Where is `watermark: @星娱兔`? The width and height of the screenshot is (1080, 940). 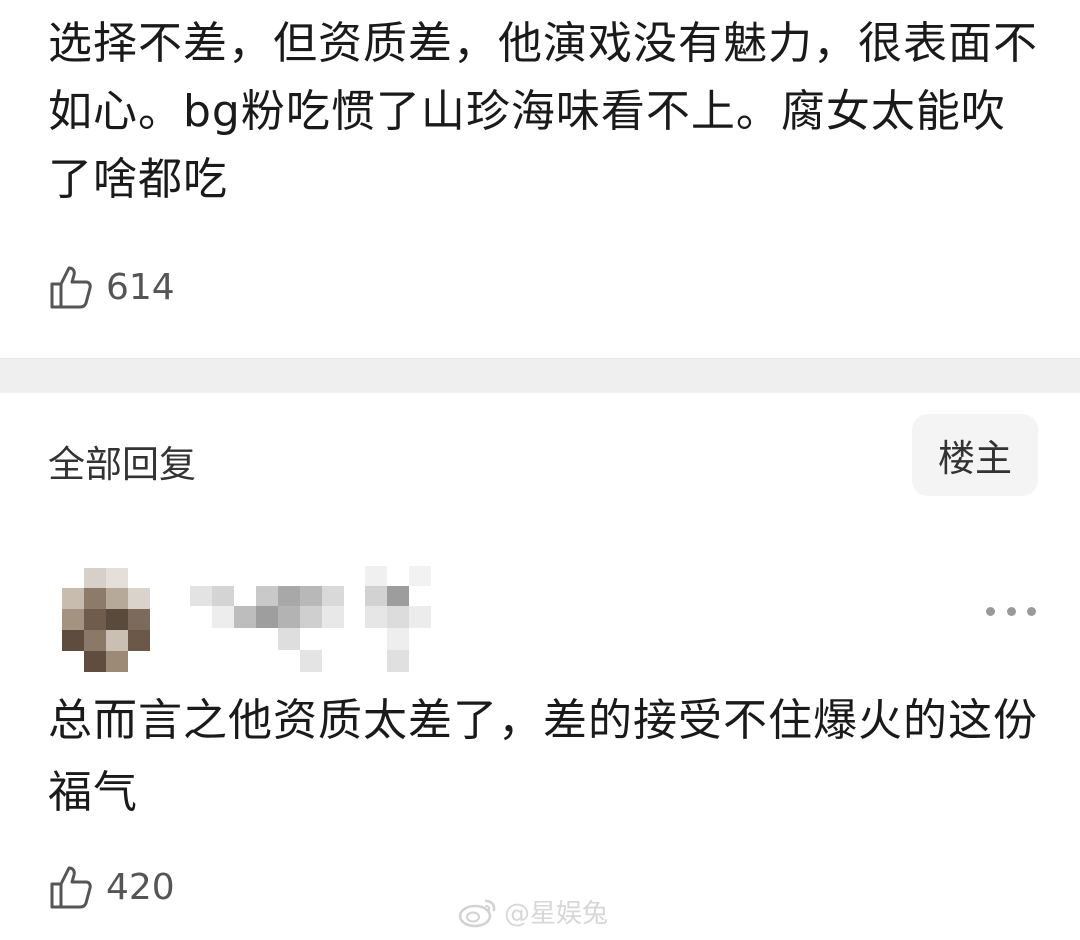
watermark: @星娱兔 is located at coordinates (533, 911).